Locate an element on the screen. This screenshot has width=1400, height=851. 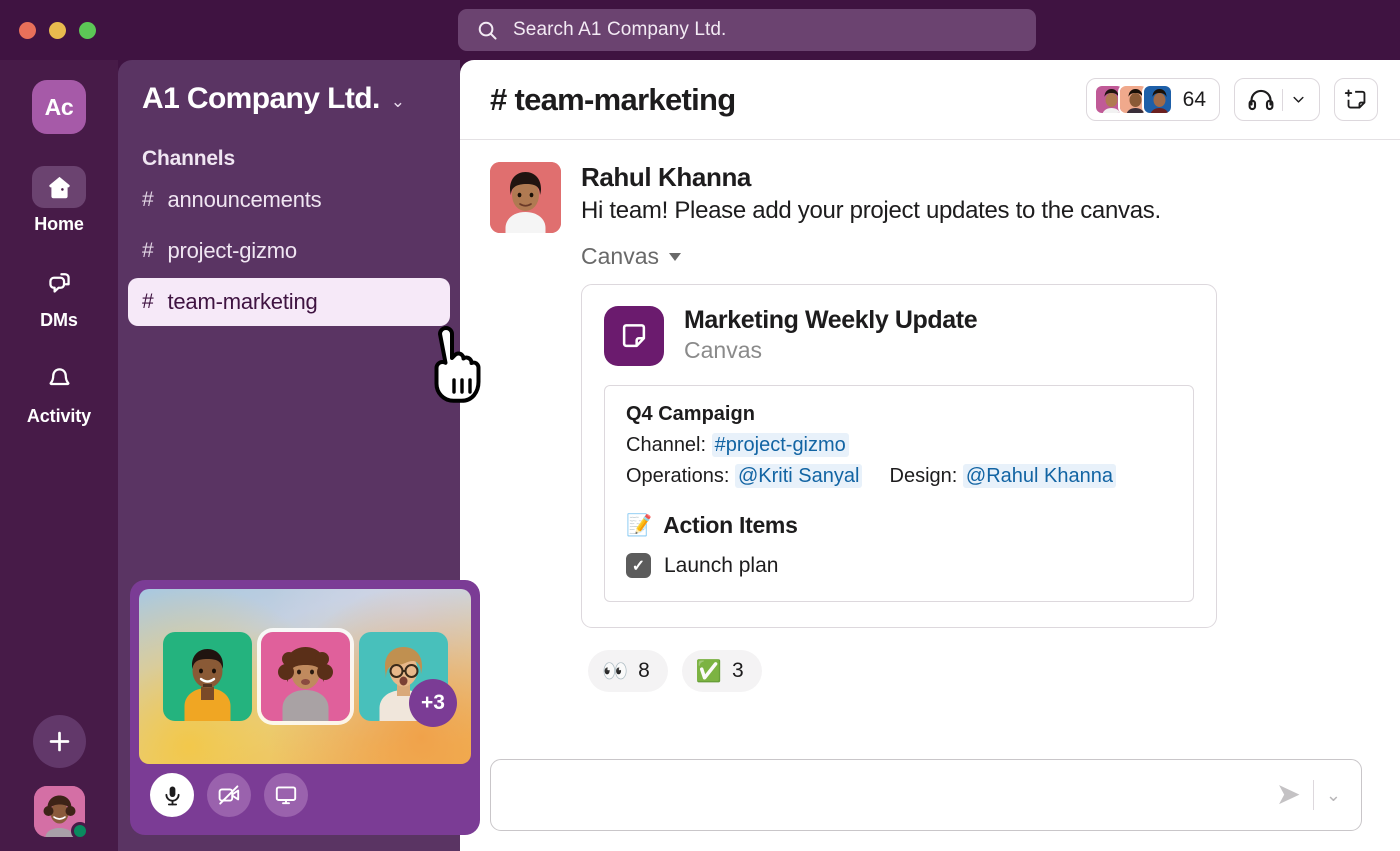
composer-wrap: ➤ ⌄ is located at coordinates (930, 795).